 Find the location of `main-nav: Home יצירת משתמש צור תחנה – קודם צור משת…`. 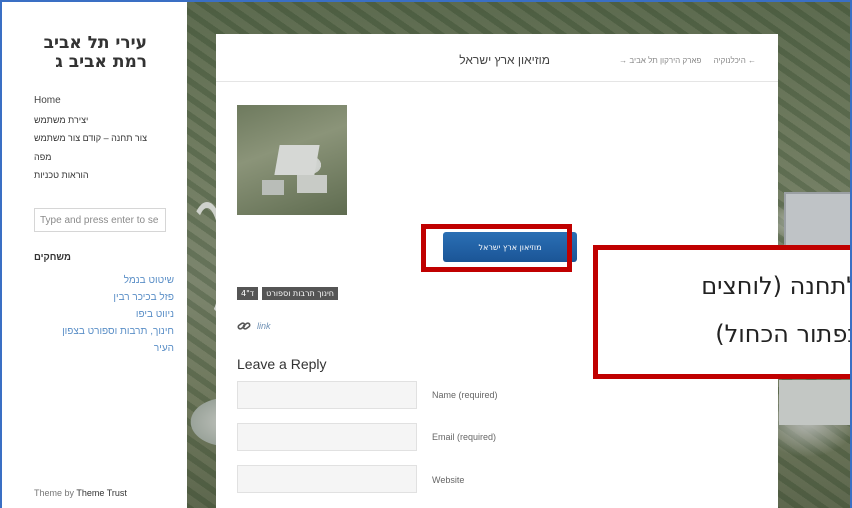

main-nav: Home יצירת משתמש צור תחנה – קודם צור משת… is located at coordinates (104, 138).